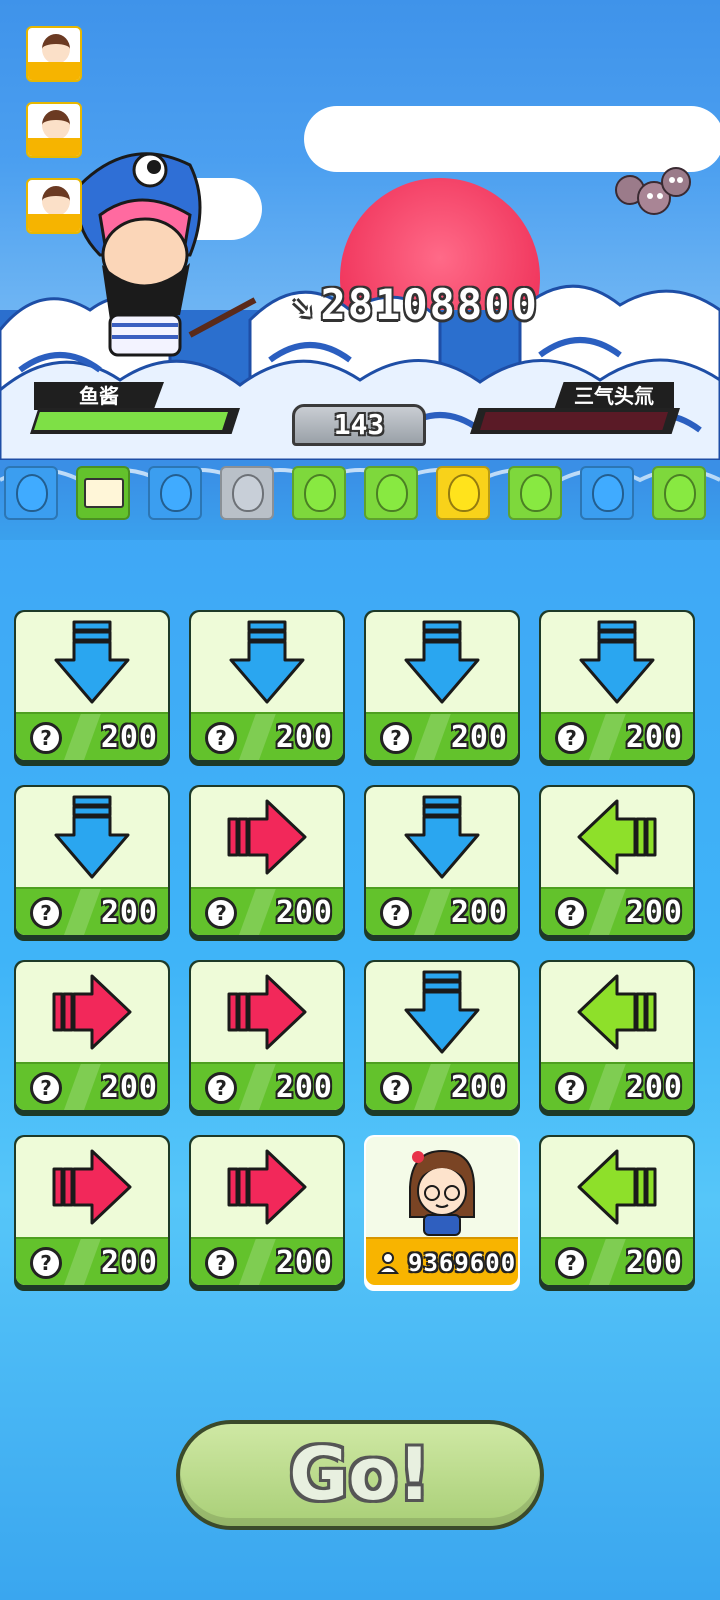 The width and height of the screenshot is (720, 1600). What do you see at coordinates (54, 147) in the screenshot?
I see `avatar-bar` at bounding box center [54, 147].